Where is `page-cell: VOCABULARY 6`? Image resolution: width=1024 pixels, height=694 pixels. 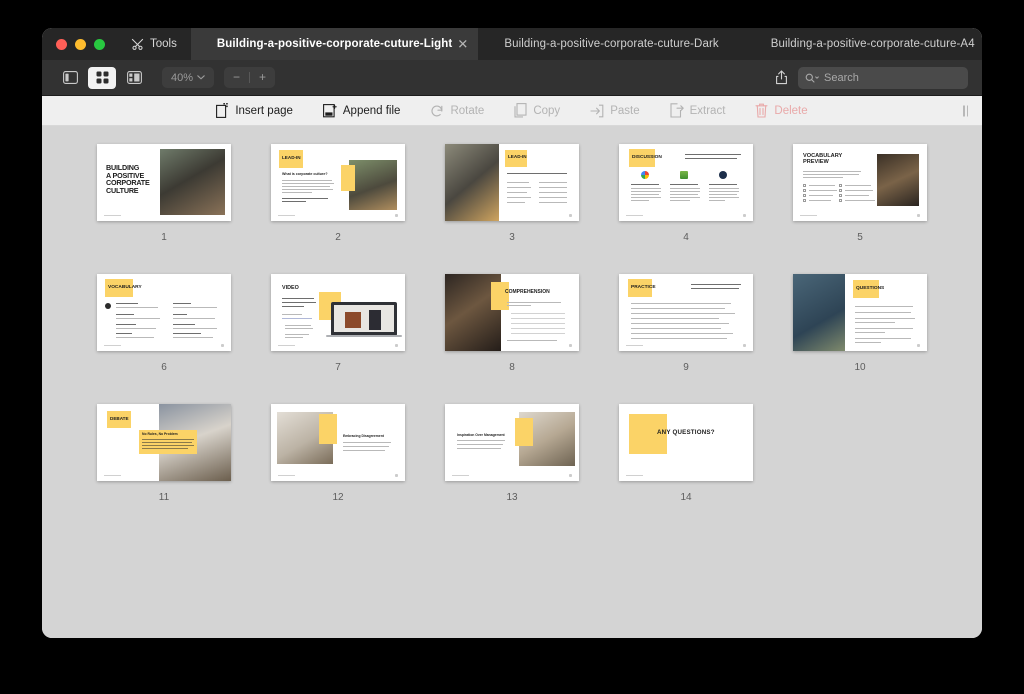 page-cell: VOCABULARY 6 is located at coordinates (164, 339).